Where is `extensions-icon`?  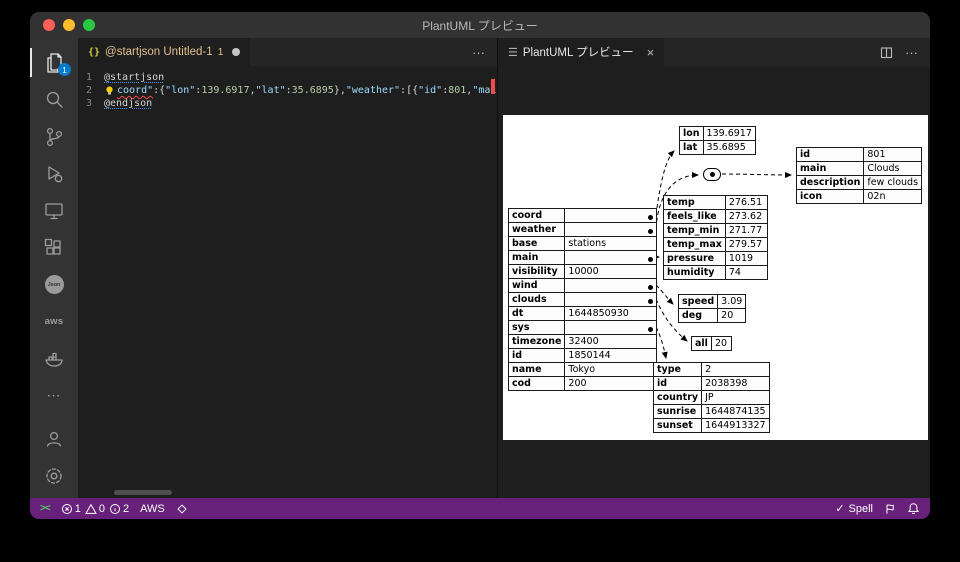 extensions-icon is located at coordinates (52, 246).